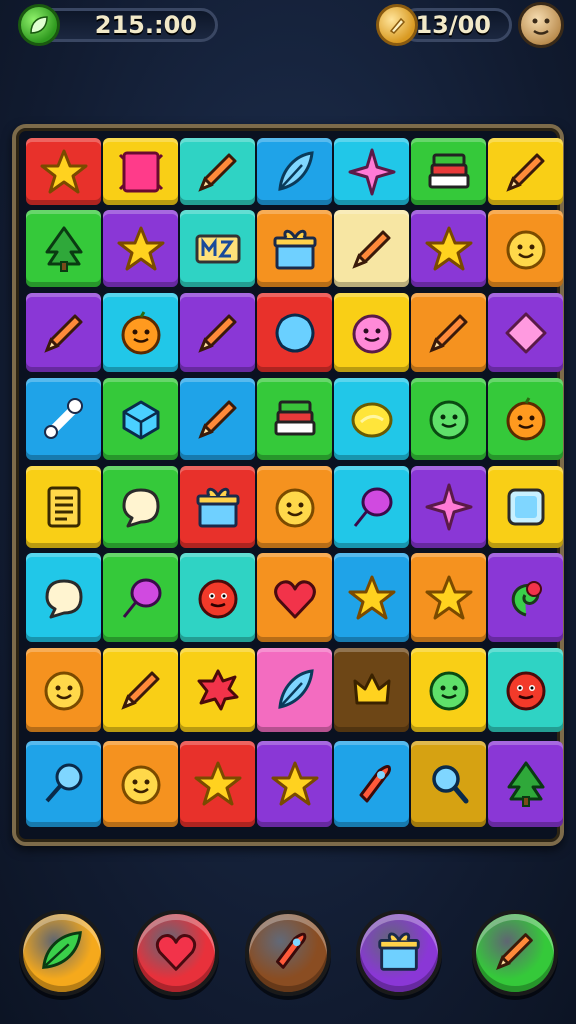 The width and height of the screenshot is (576, 1024). I want to click on lollipop-icon, so click(64, 784).